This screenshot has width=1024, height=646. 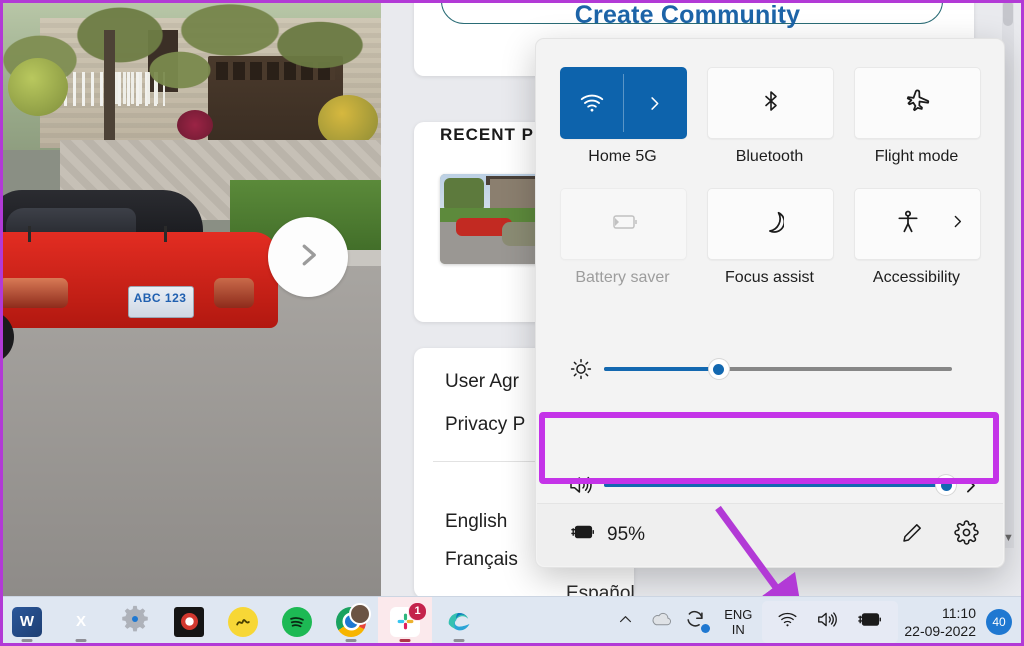 What do you see at coordinates (778, 369) in the screenshot?
I see `brightness-slider-track` at bounding box center [778, 369].